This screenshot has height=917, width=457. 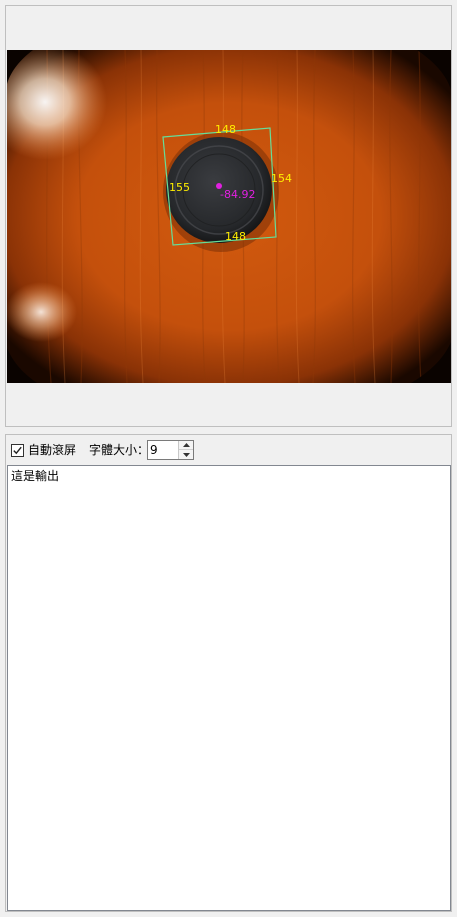 I want to click on spin-up-button, so click(x=186, y=445).